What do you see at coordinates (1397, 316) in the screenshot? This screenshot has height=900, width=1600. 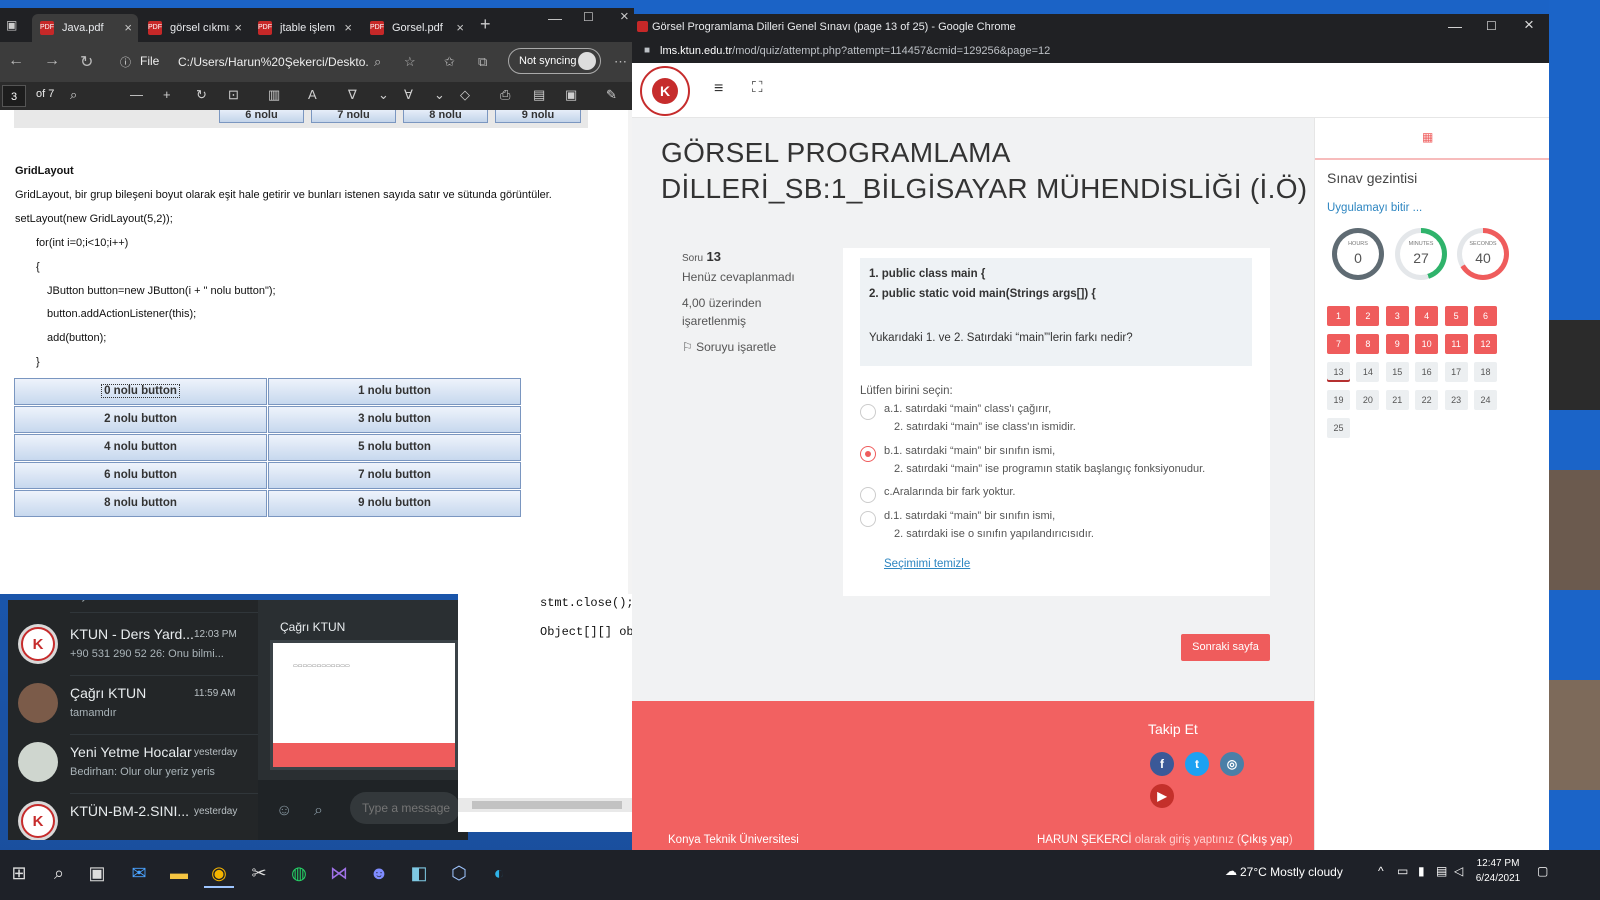 I see `question-nav-button: 3` at bounding box center [1397, 316].